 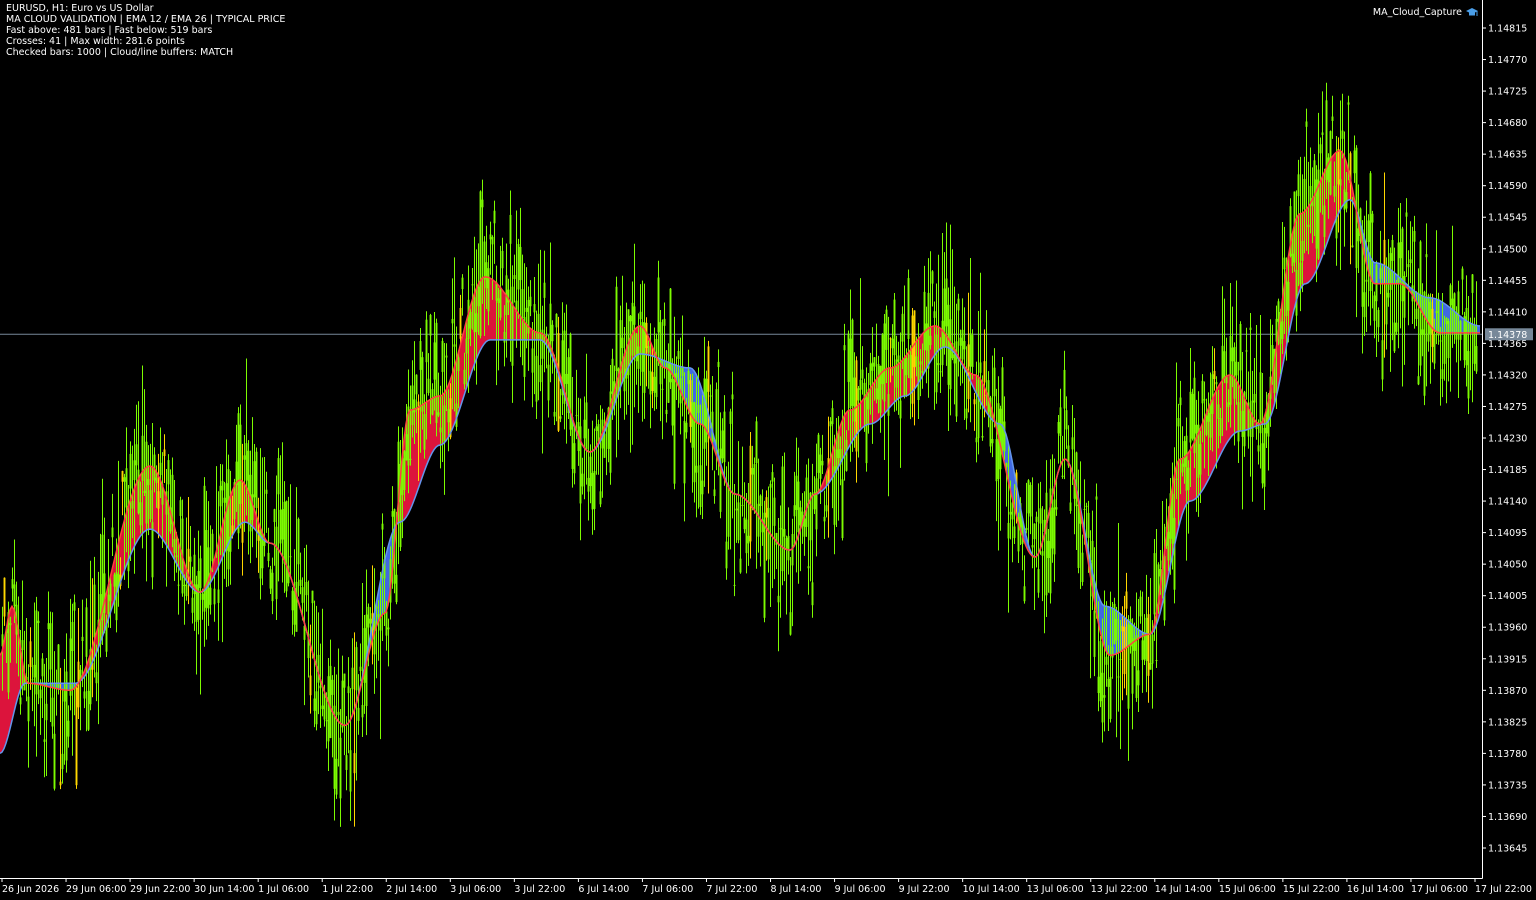 What do you see at coordinates (1055, 889) in the screenshot?
I see `x-tick-label-16: 13 Jul 06:00` at bounding box center [1055, 889].